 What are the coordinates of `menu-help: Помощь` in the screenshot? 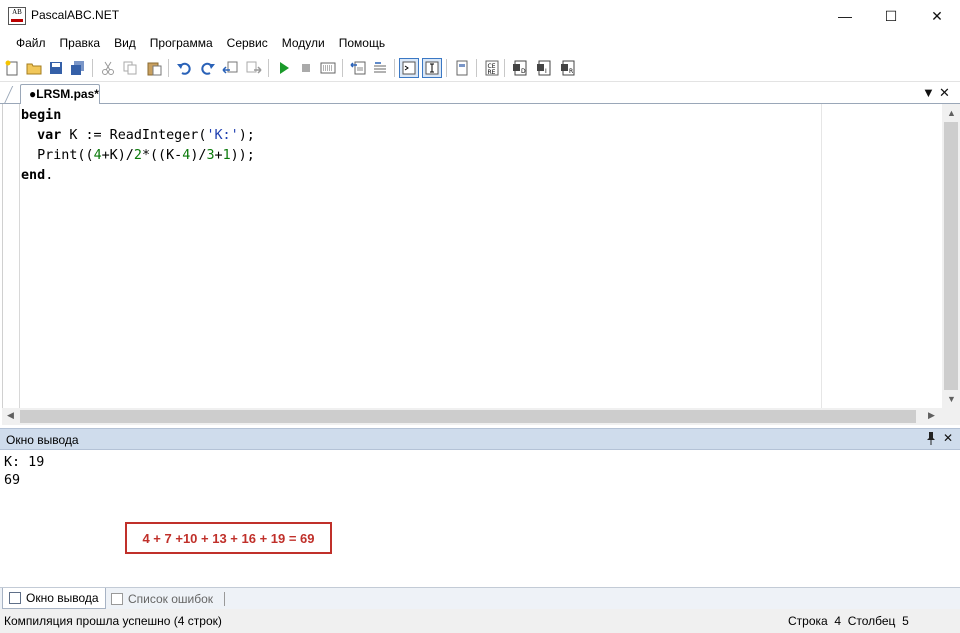 It's located at (362, 43).